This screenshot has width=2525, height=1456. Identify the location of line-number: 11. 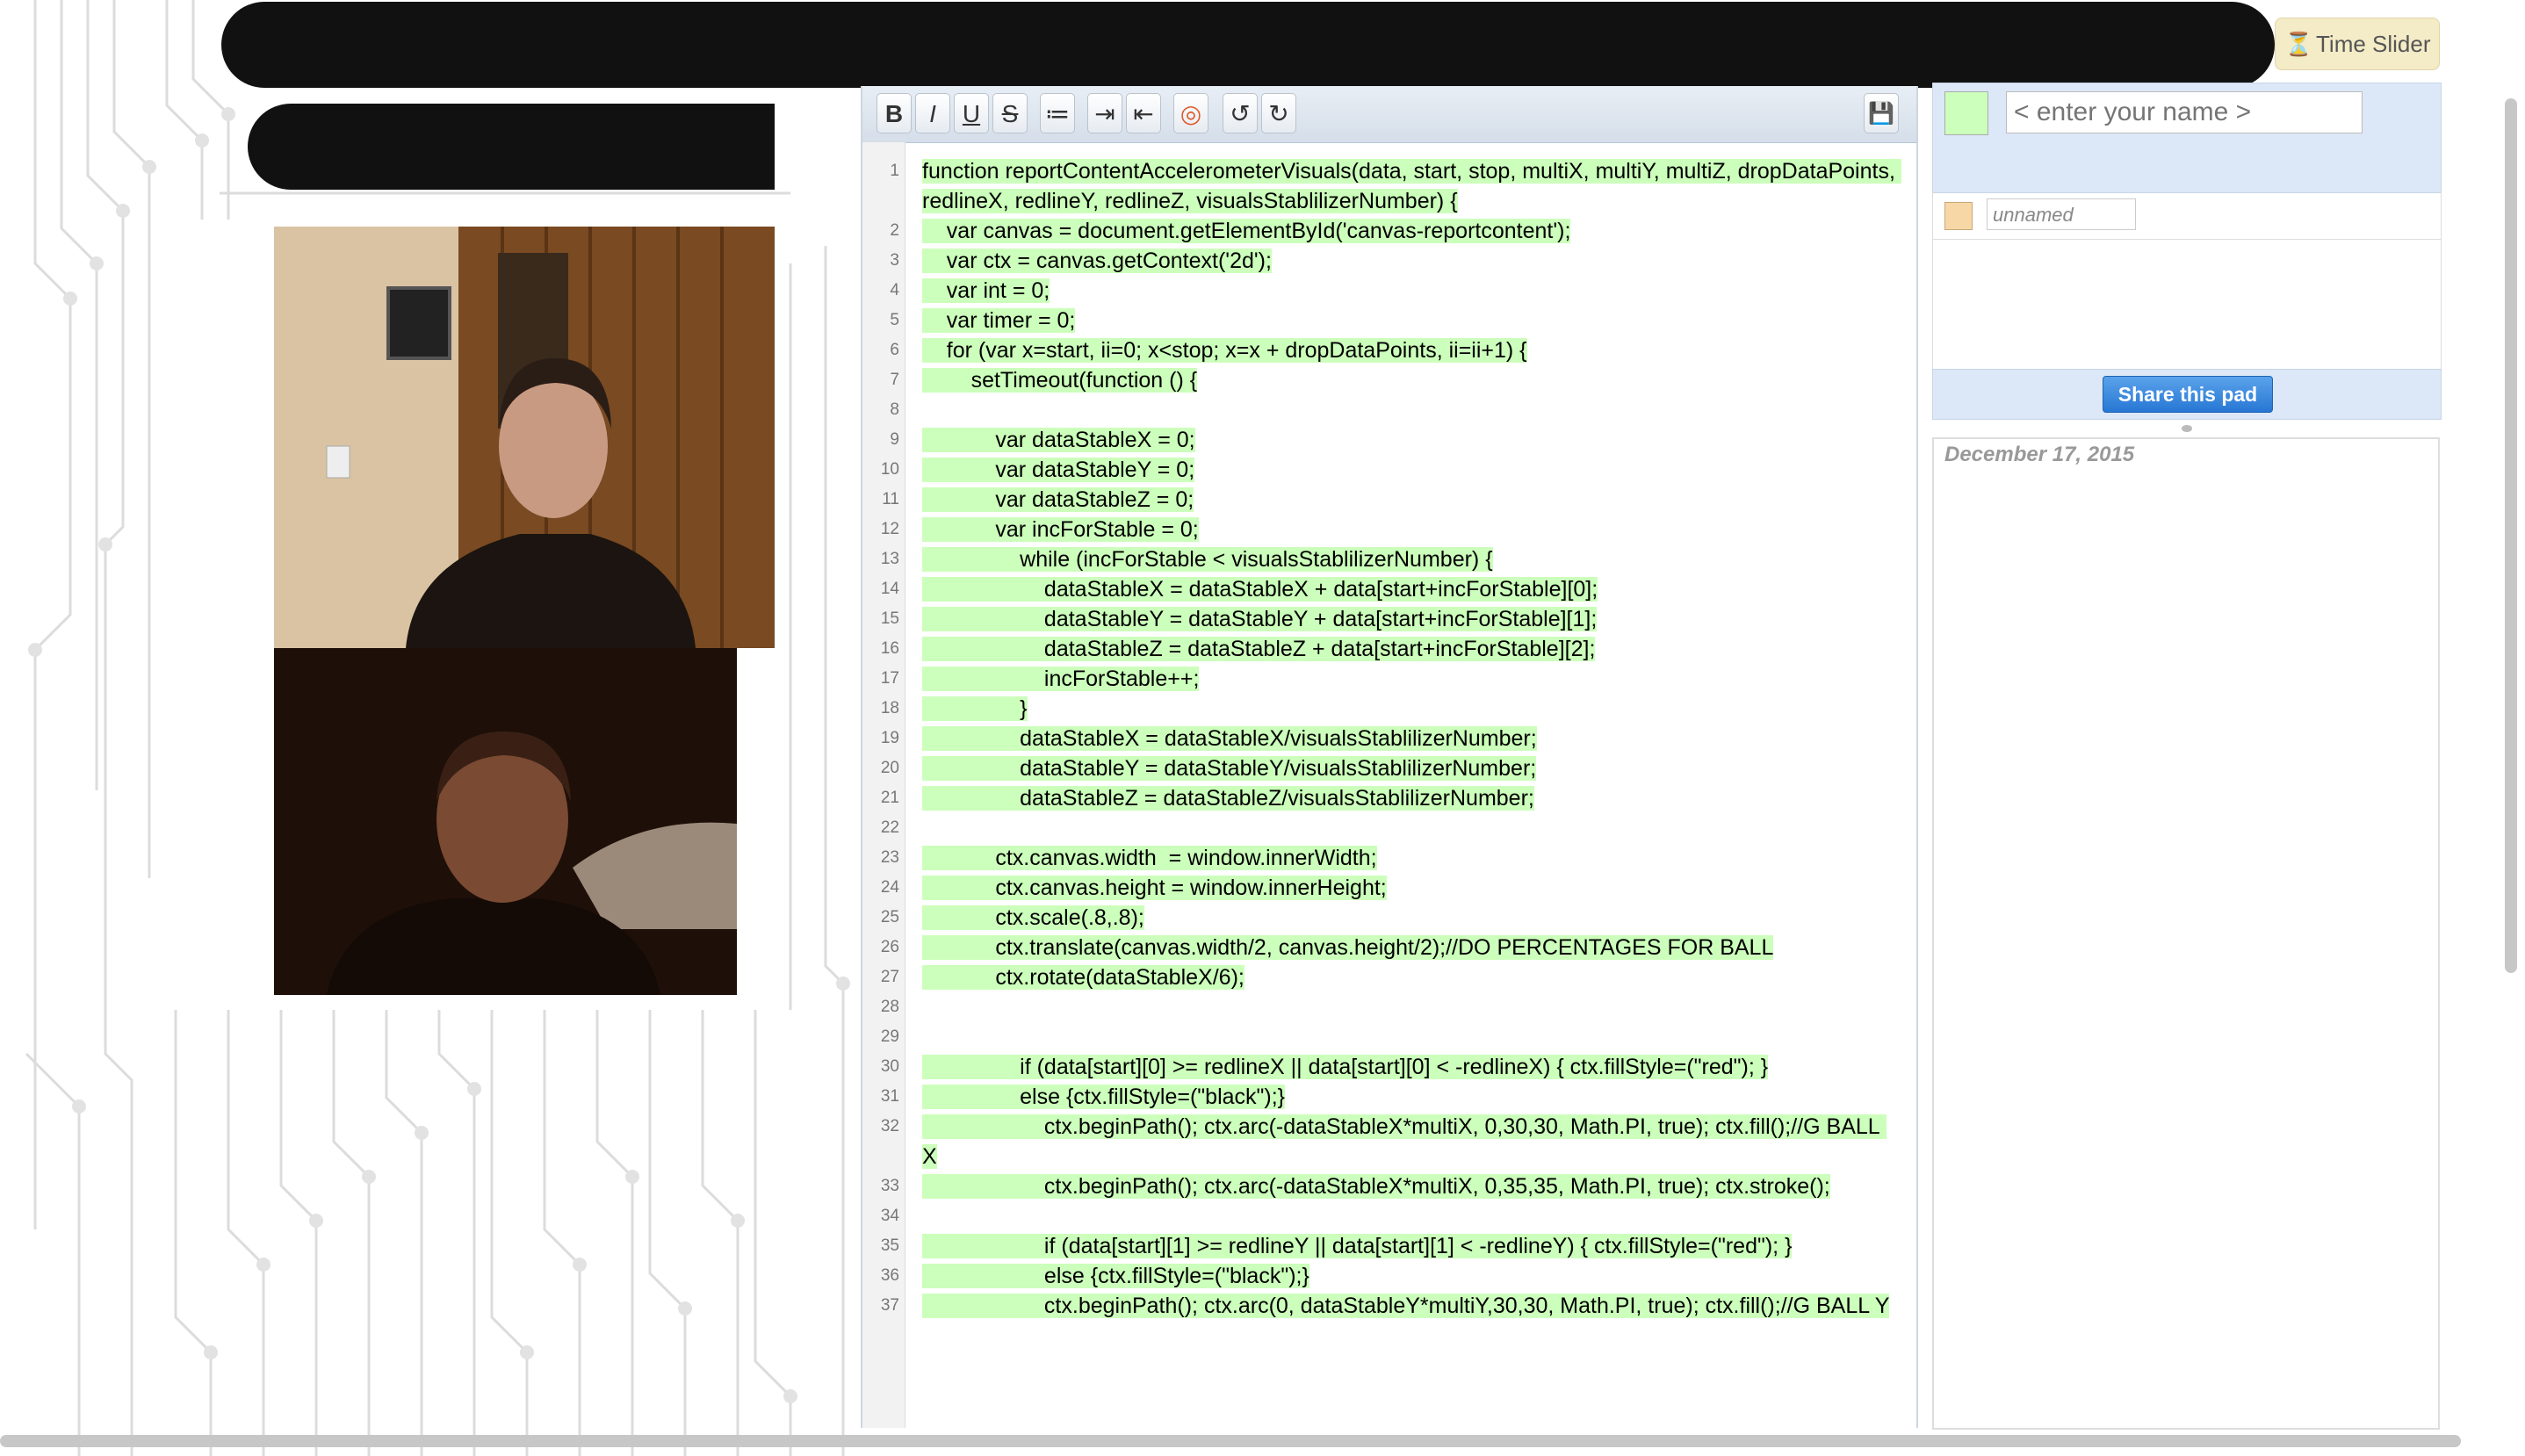
(890, 499).